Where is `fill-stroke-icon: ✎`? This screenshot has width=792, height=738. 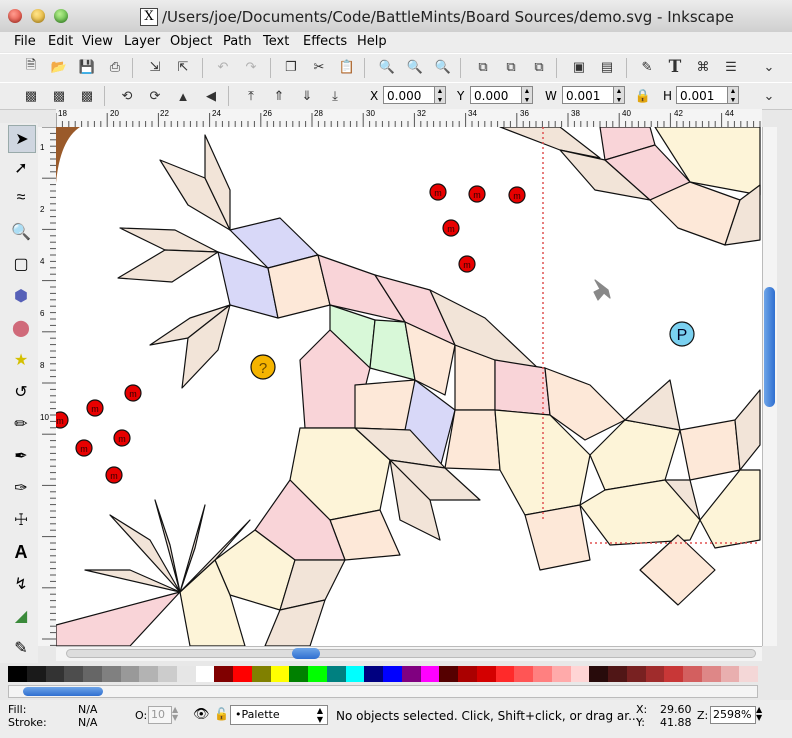
fill-stroke-icon: ✎ is located at coordinates (647, 67).